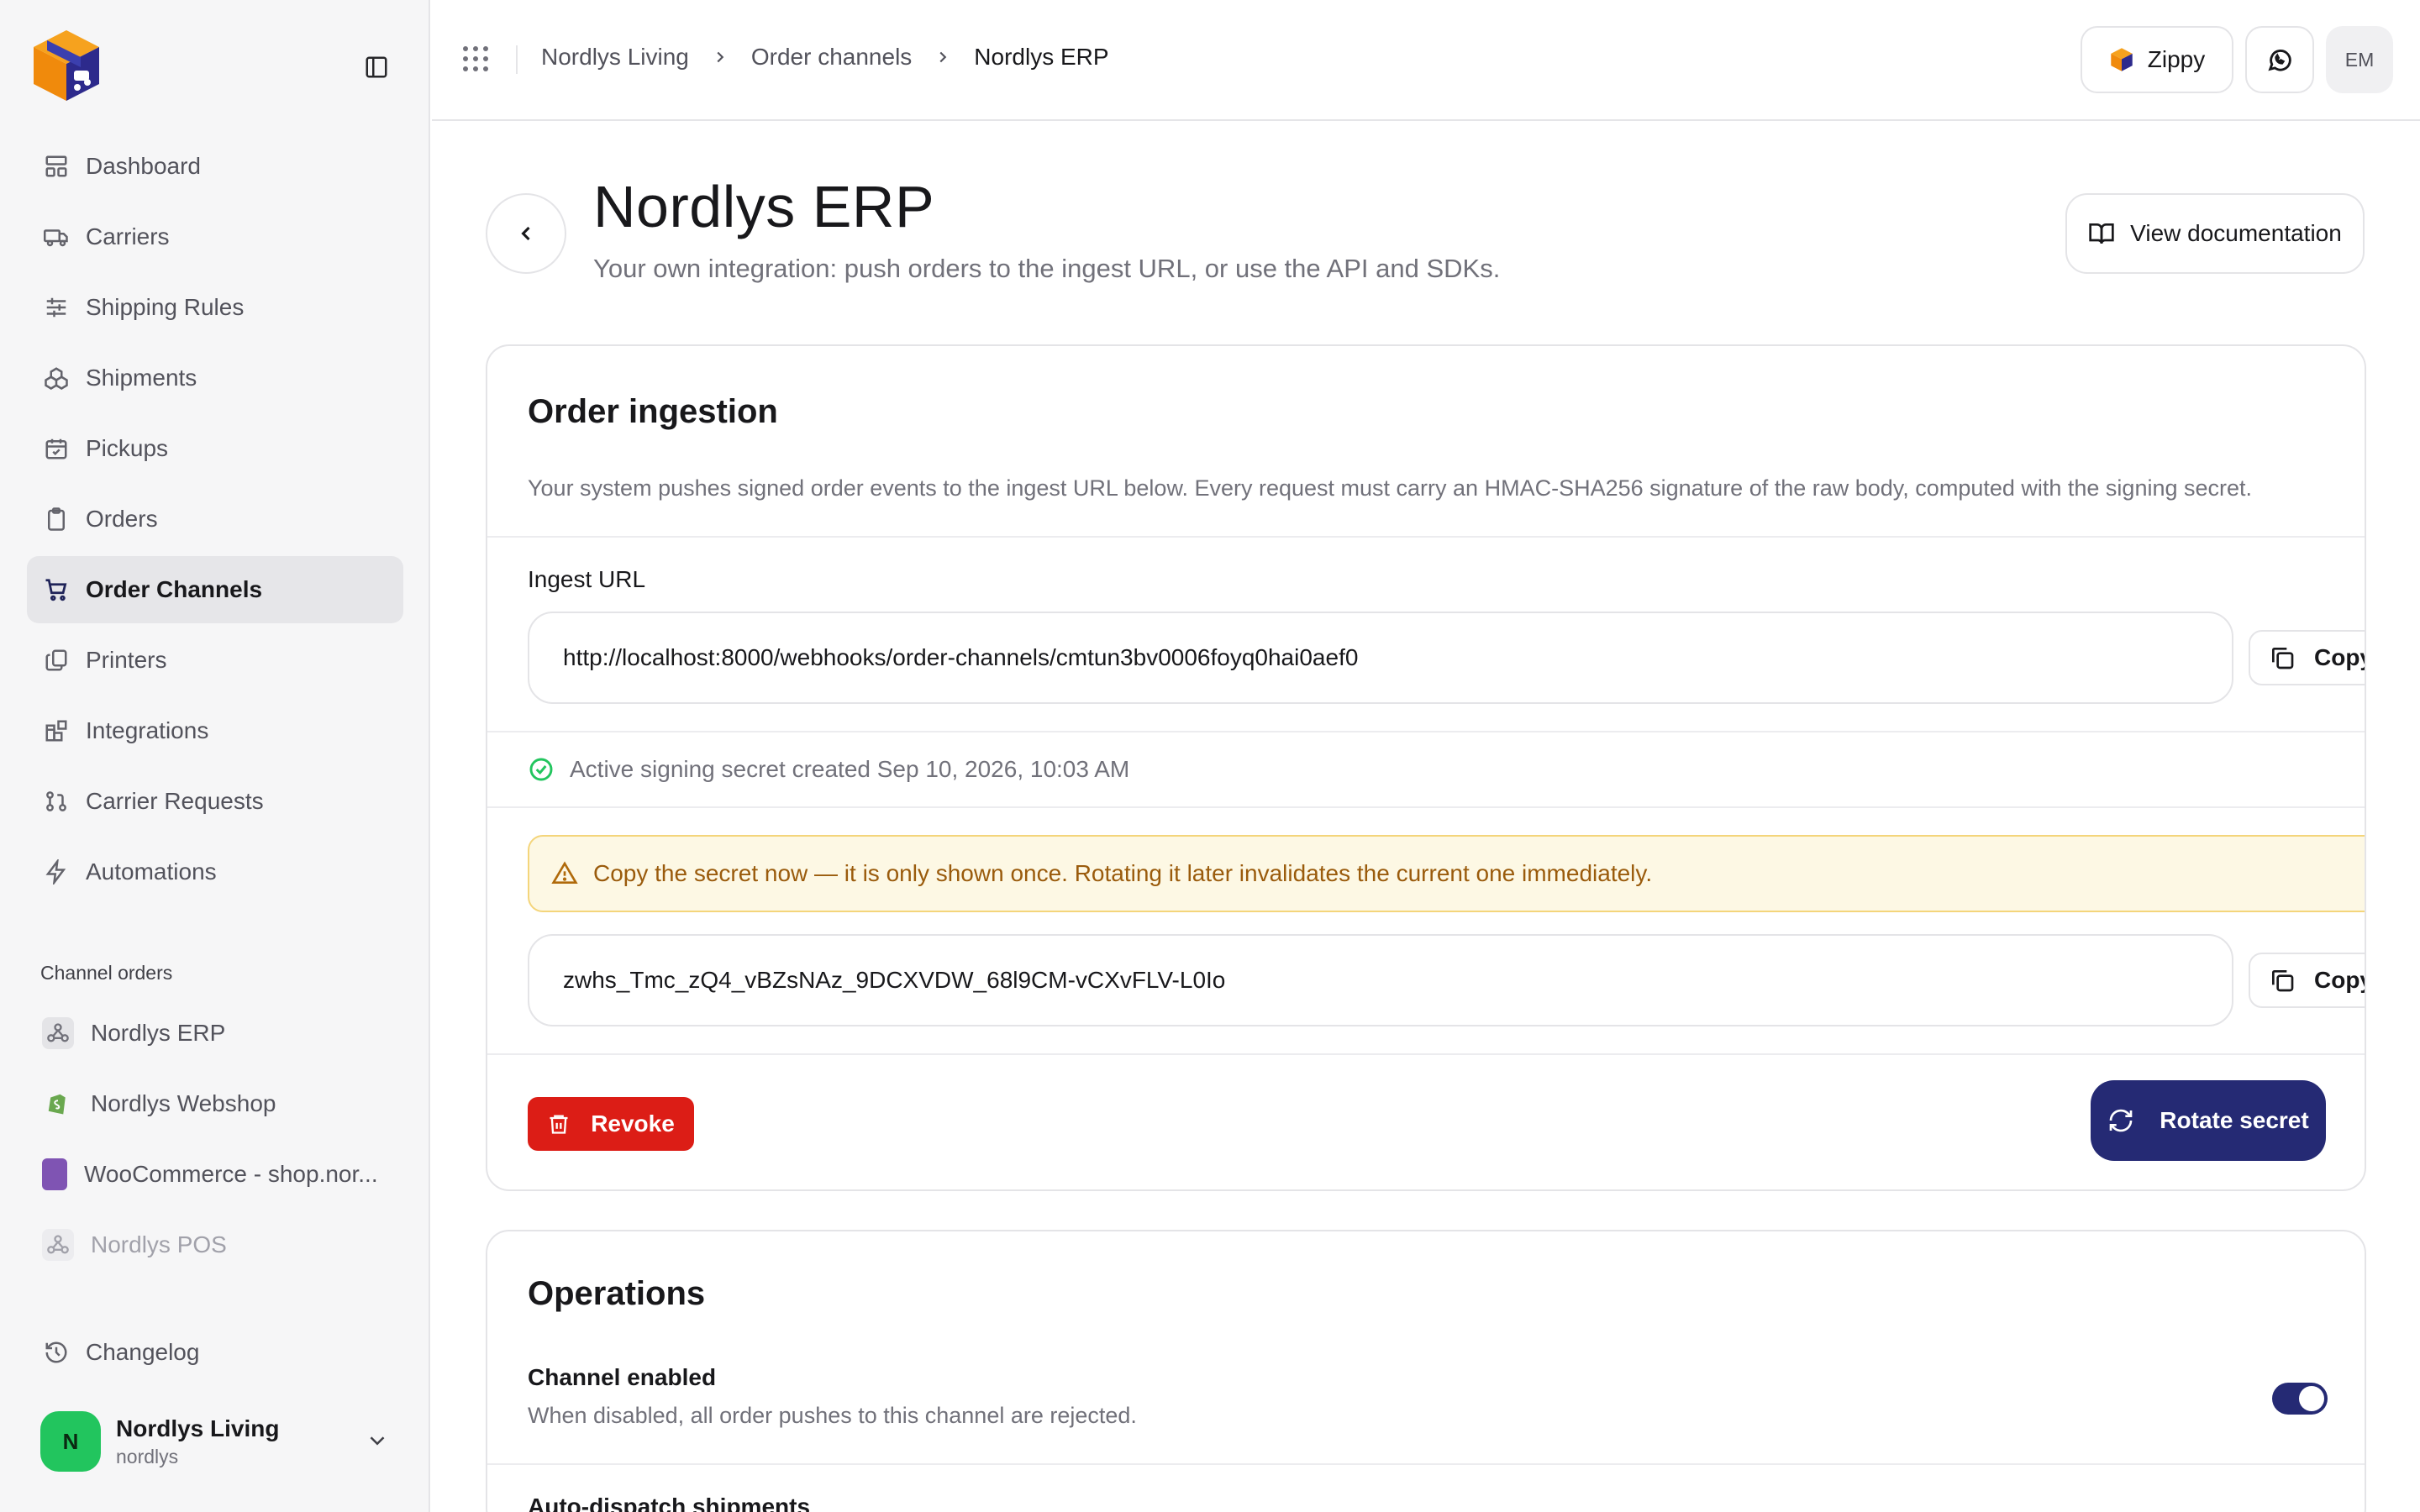 The height and width of the screenshot is (1512, 2420). What do you see at coordinates (56, 731) in the screenshot?
I see `blocks-icon` at bounding box center [56, 731].